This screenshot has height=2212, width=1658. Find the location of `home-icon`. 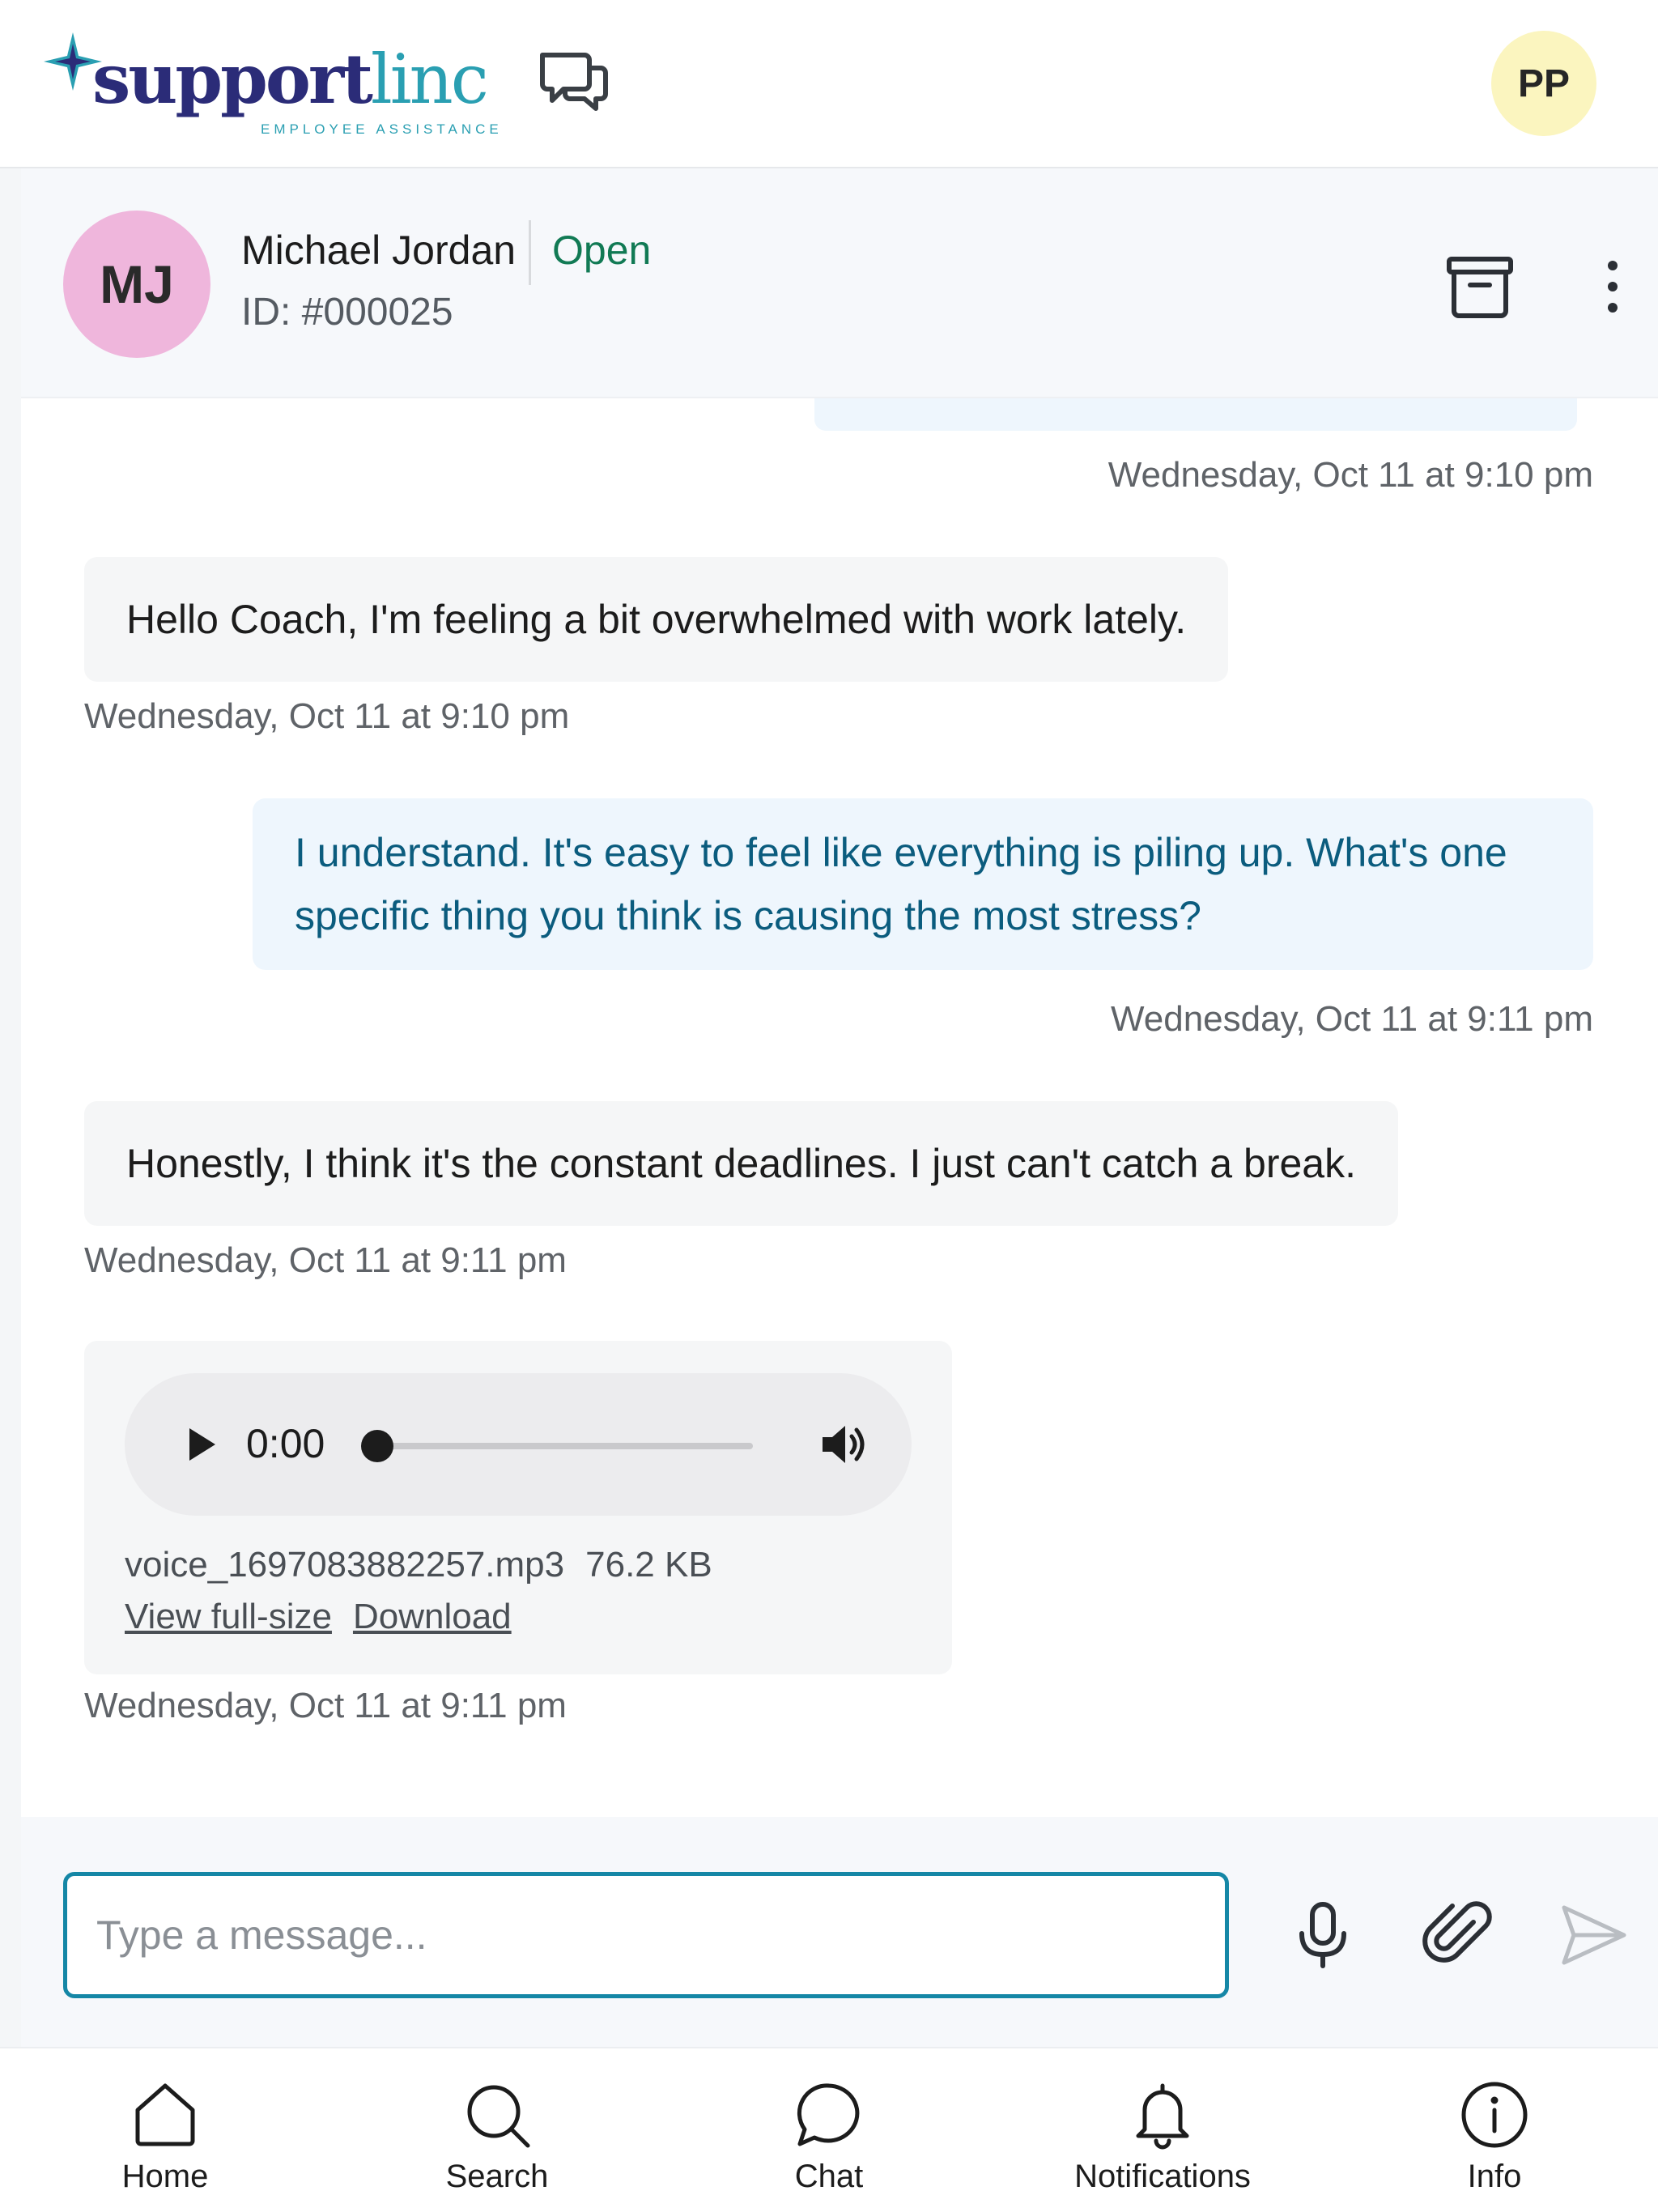

home-icon is located at coordinates (165, 2115).